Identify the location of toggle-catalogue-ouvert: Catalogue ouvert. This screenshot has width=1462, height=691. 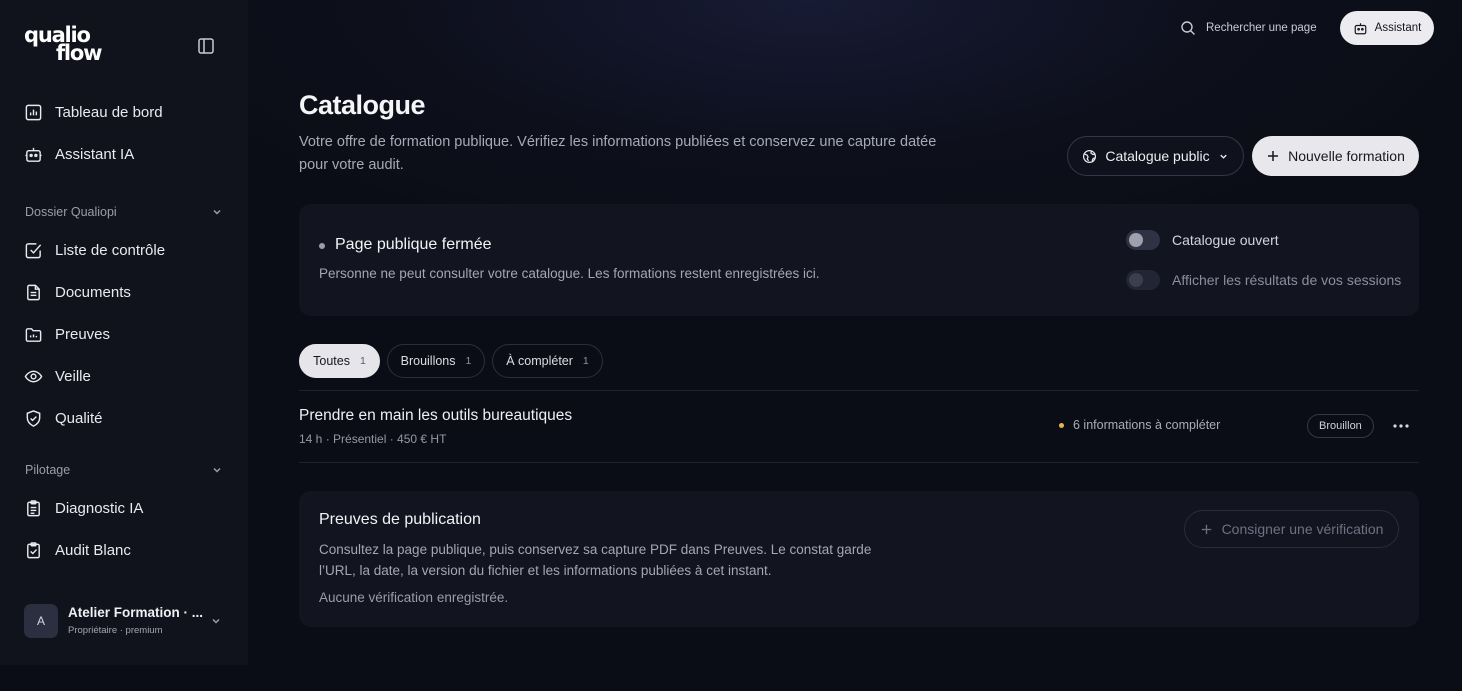
(1202, 240).